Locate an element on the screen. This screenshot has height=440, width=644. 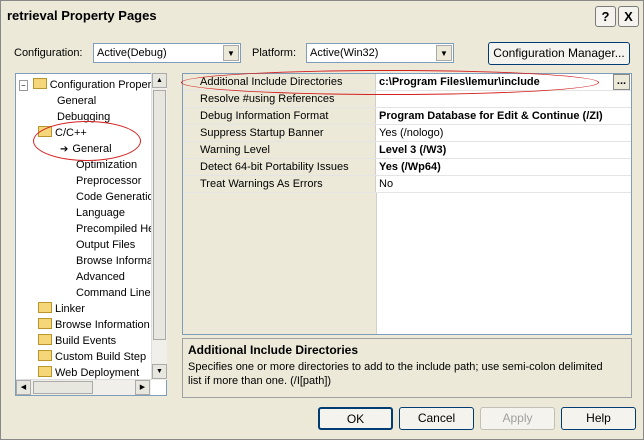
tree-item-preprocessor: Preprocessor is located at coordinates (108, 181).